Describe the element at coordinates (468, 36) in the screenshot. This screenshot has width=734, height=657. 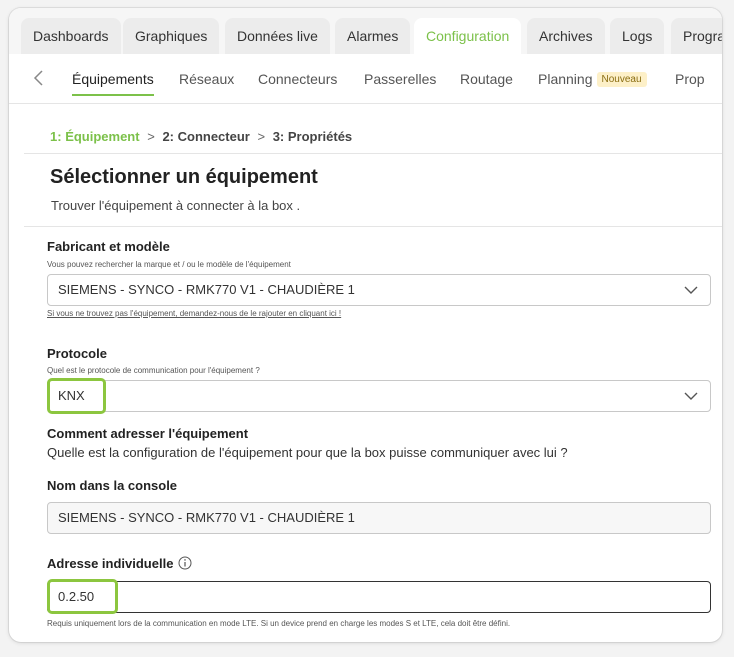
I see `tab-configuration: Configuration` at that location.